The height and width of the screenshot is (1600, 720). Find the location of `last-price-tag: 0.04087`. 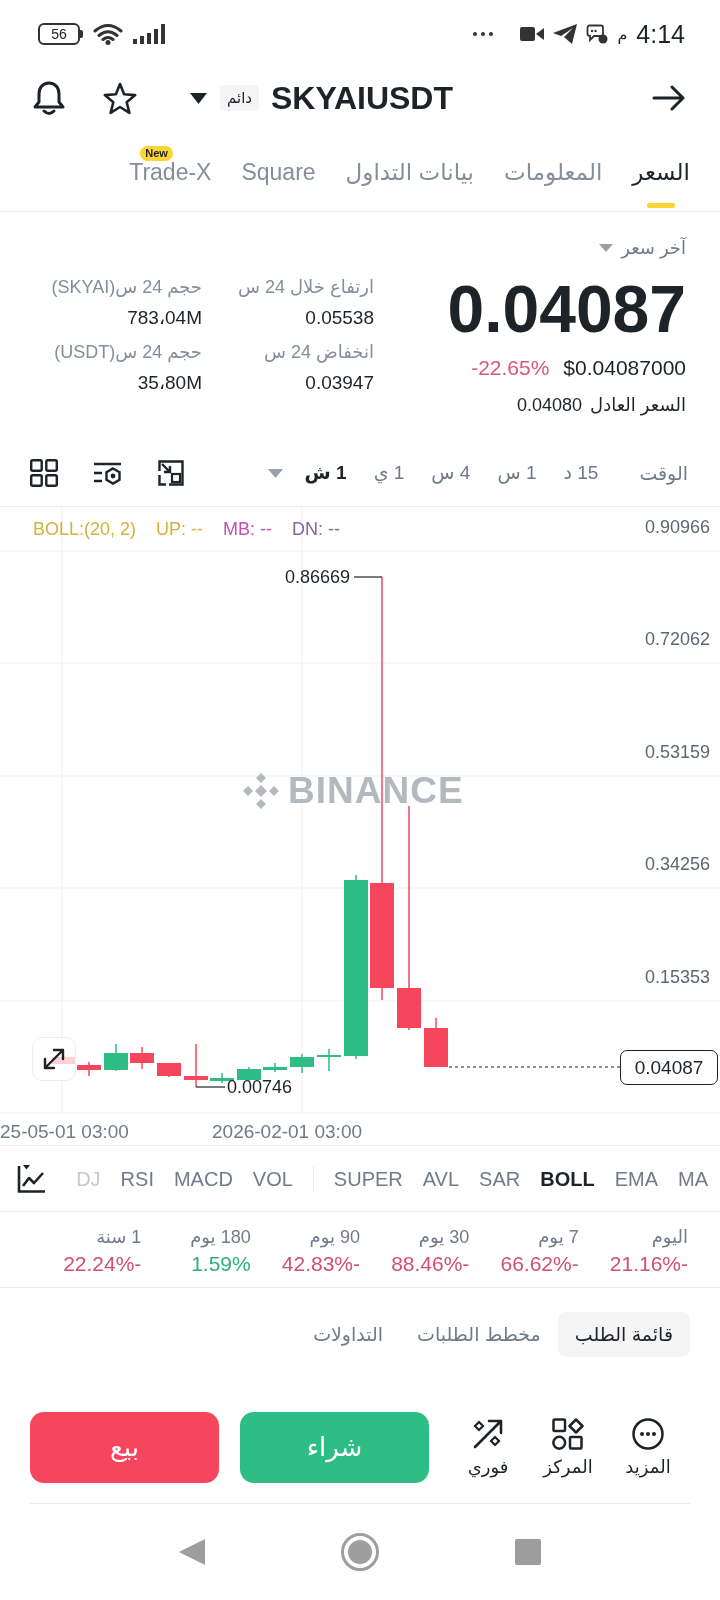

last-price-tag: 0.04087 is located at coordinates (669, 1067).